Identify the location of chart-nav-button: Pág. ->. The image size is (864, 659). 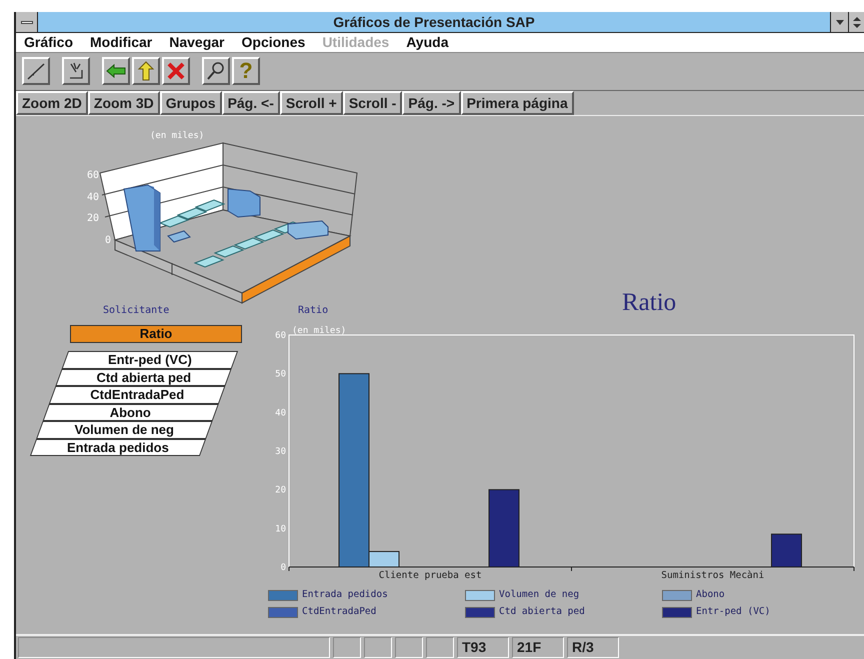
(431, 103).